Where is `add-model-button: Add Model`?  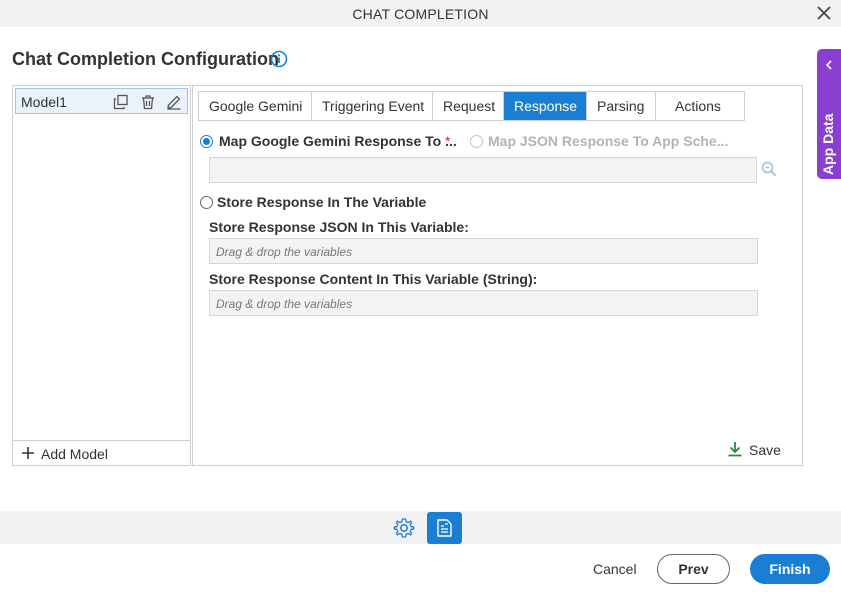 add-model-button: Add Model is located at coordinates (101, 452).